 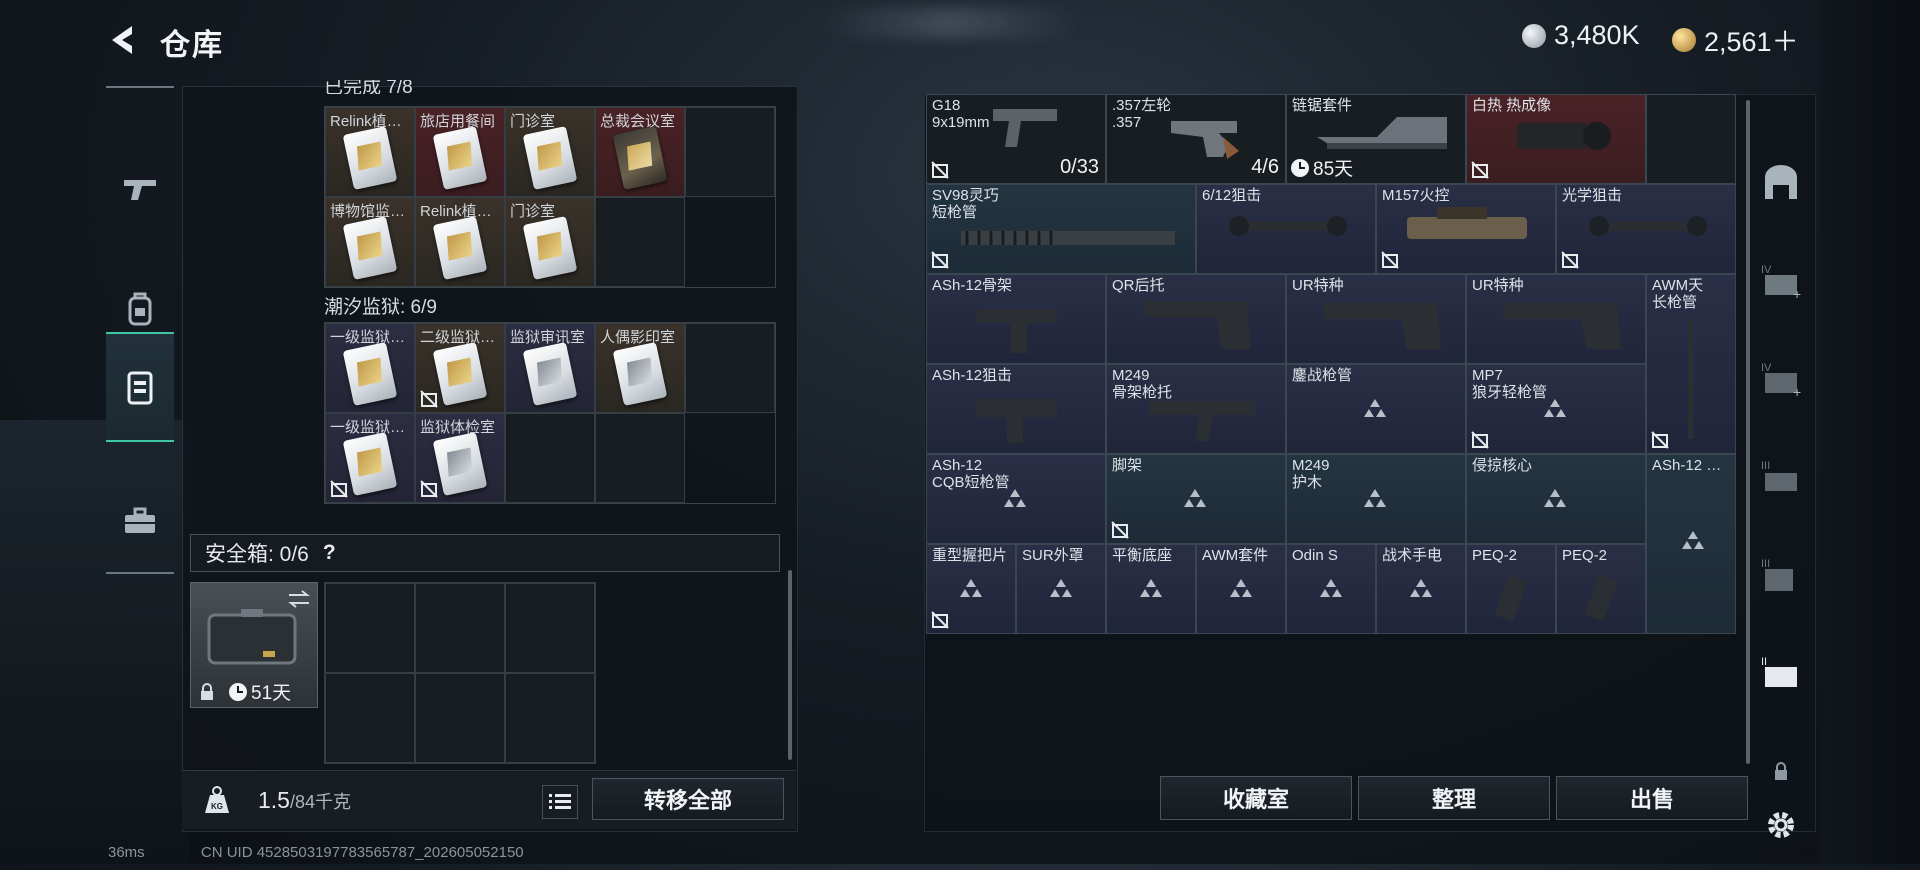 I want to click on gold-amount: 2,561＋, so click(x=1751, y=42).